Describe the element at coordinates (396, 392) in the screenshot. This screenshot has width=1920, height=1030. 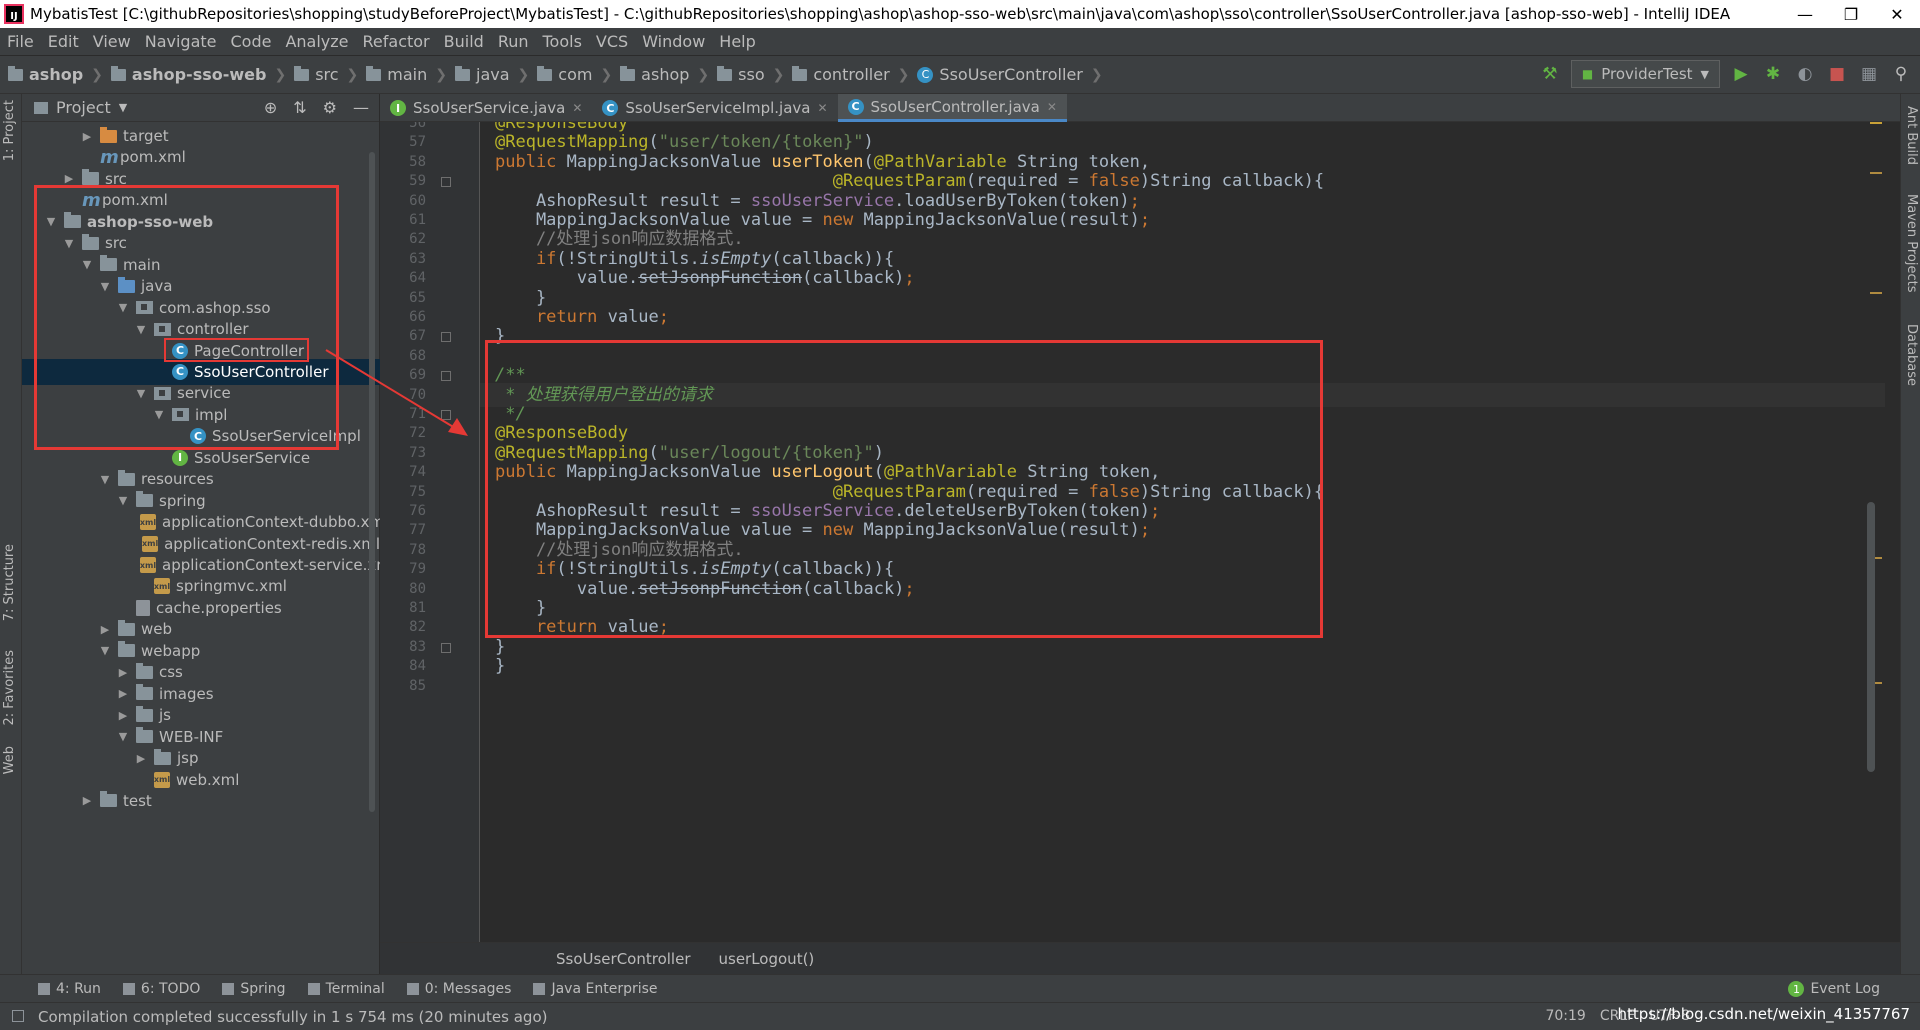
I see `annotation-arrow` at that location.